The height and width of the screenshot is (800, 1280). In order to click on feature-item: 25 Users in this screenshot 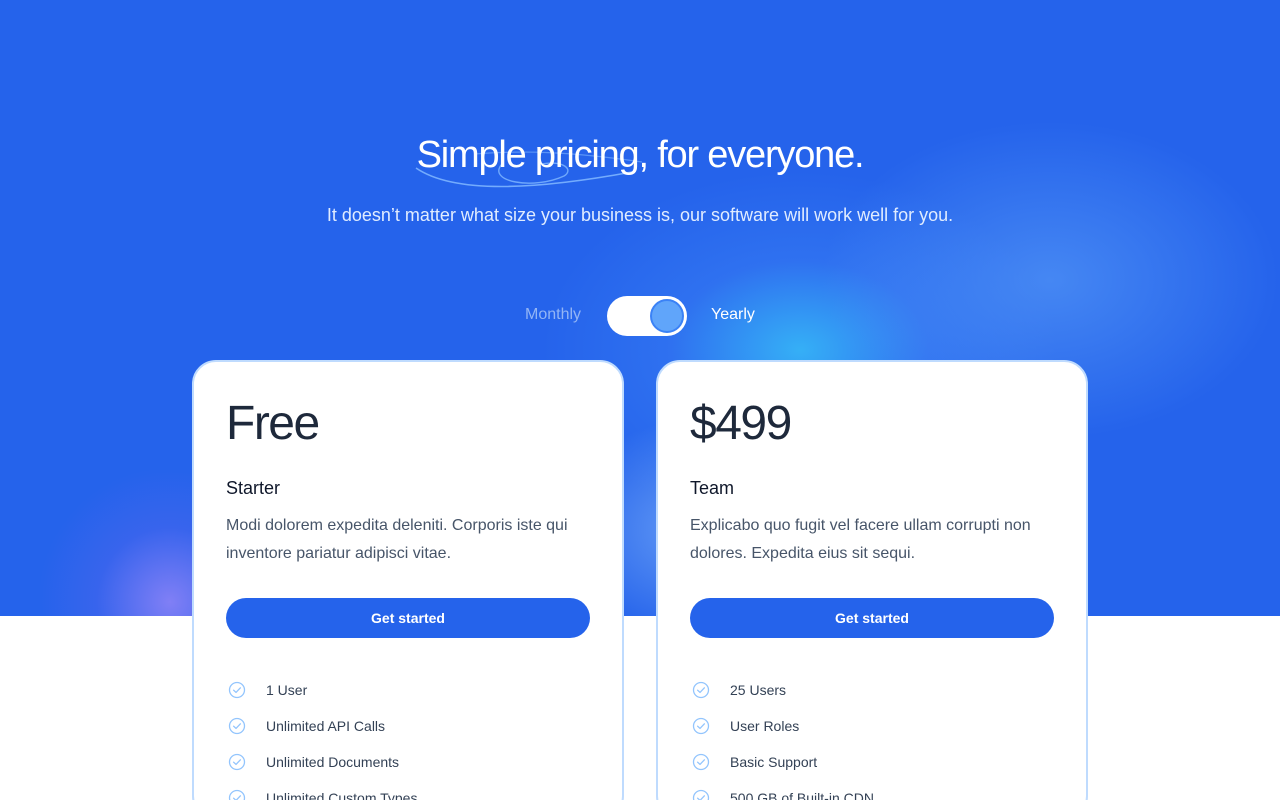, I will do `click(782, 698)`.